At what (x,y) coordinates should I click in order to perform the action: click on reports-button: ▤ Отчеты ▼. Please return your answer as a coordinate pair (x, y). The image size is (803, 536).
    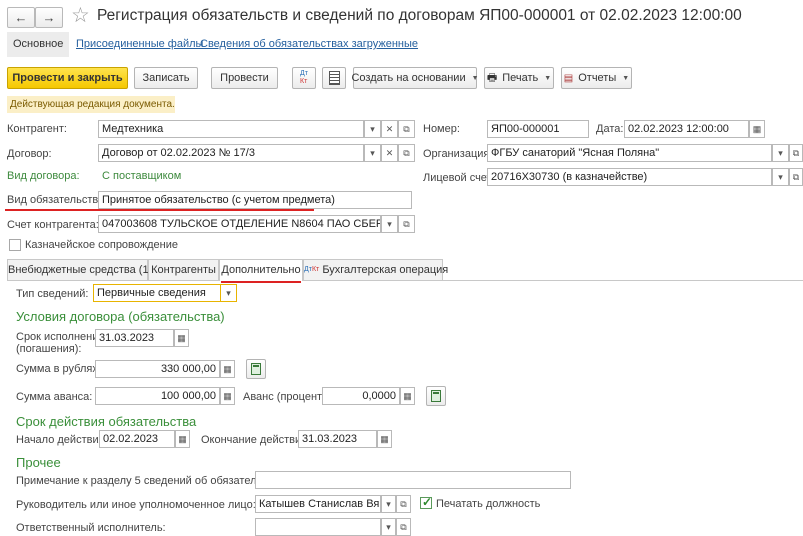
    Looking at the image, I should click on (596, 78).